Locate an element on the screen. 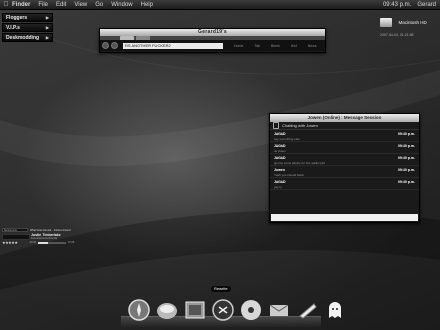  chat-input is located at coordinates (344, 217).